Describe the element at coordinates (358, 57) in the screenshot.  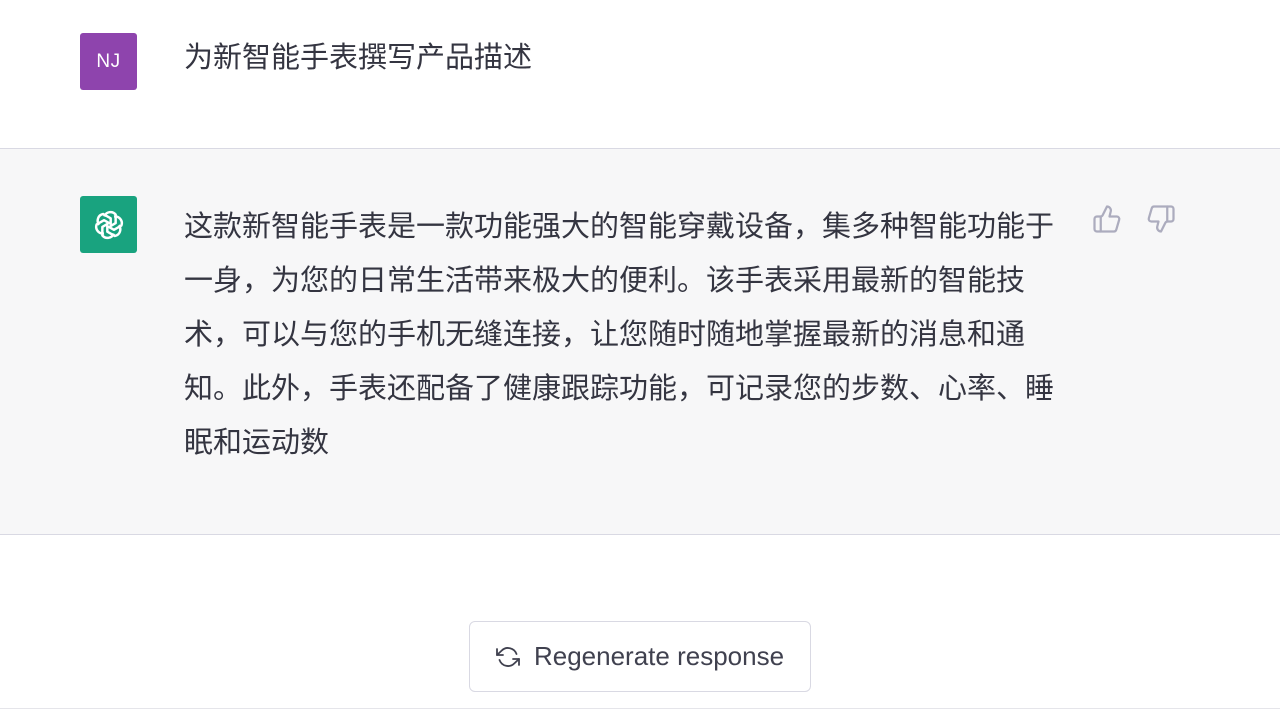
I see `user-message-text: 为新智能手表撰写产品描述` at that location.